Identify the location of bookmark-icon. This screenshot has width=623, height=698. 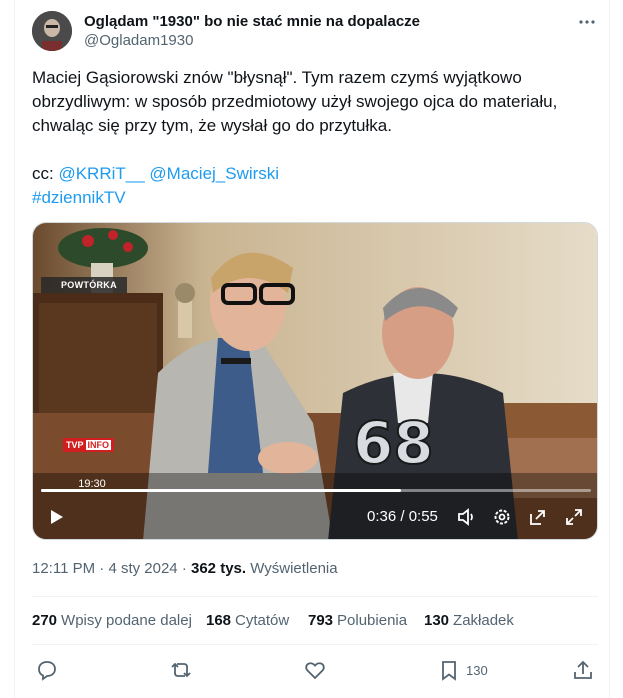
(449, 671).